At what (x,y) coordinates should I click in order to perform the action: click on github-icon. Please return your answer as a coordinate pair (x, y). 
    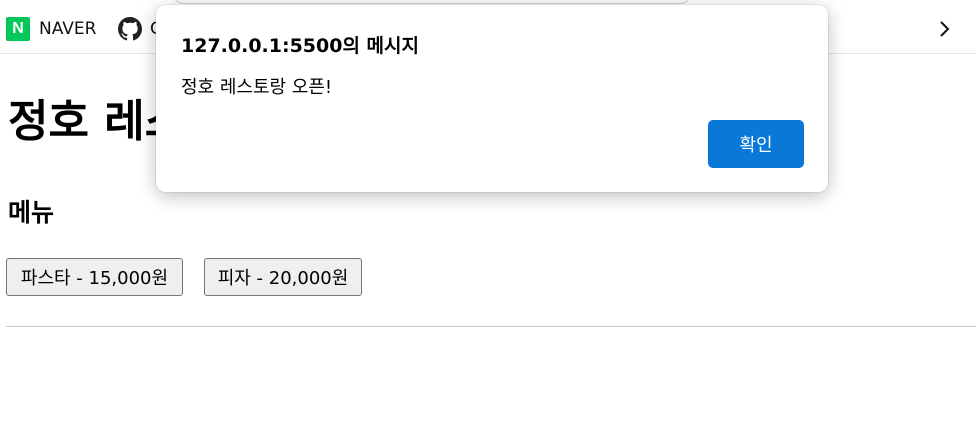
    Looking at the image, I should click on (130, 29).